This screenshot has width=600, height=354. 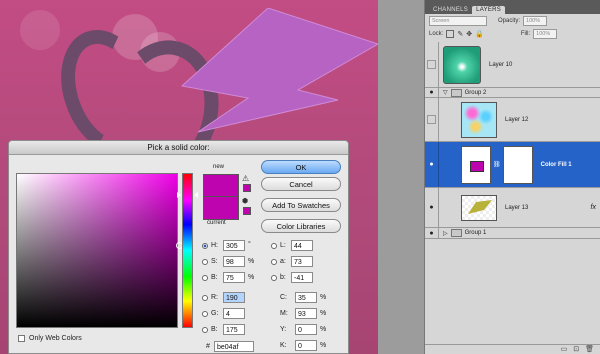 I want to click on lab-l-label: L:, so click(x=283, y=245).